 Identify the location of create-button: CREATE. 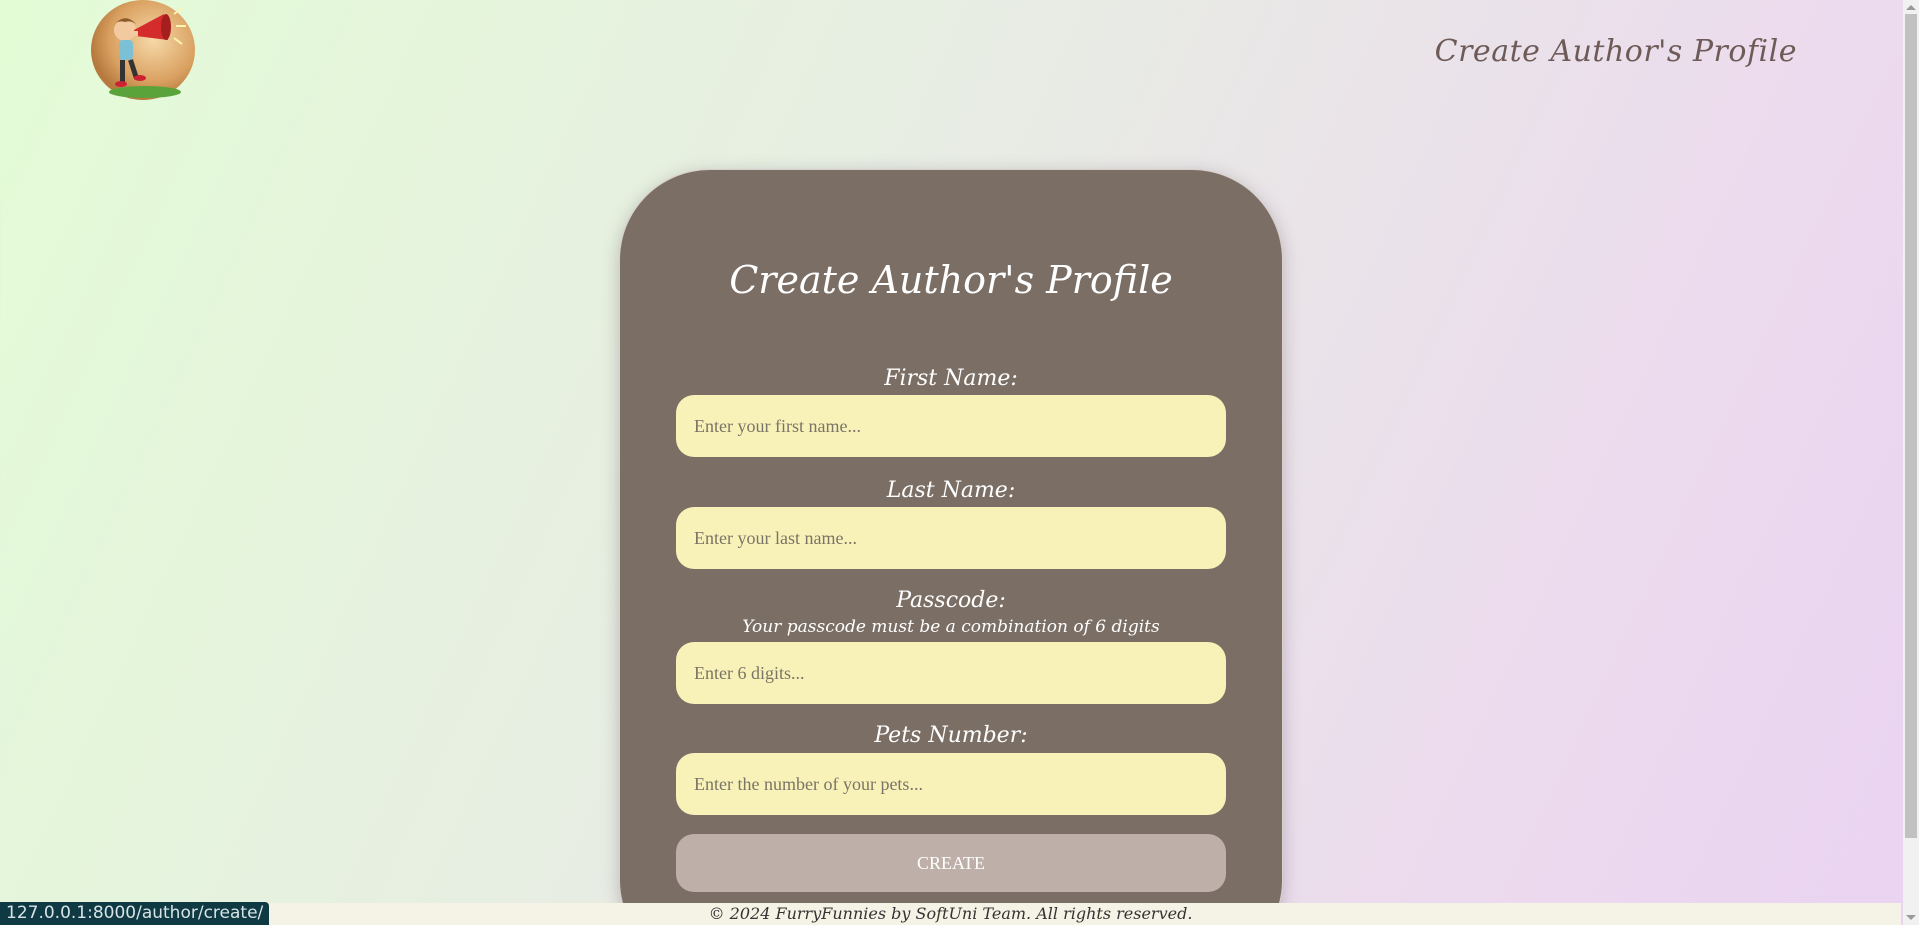
(951, 863).